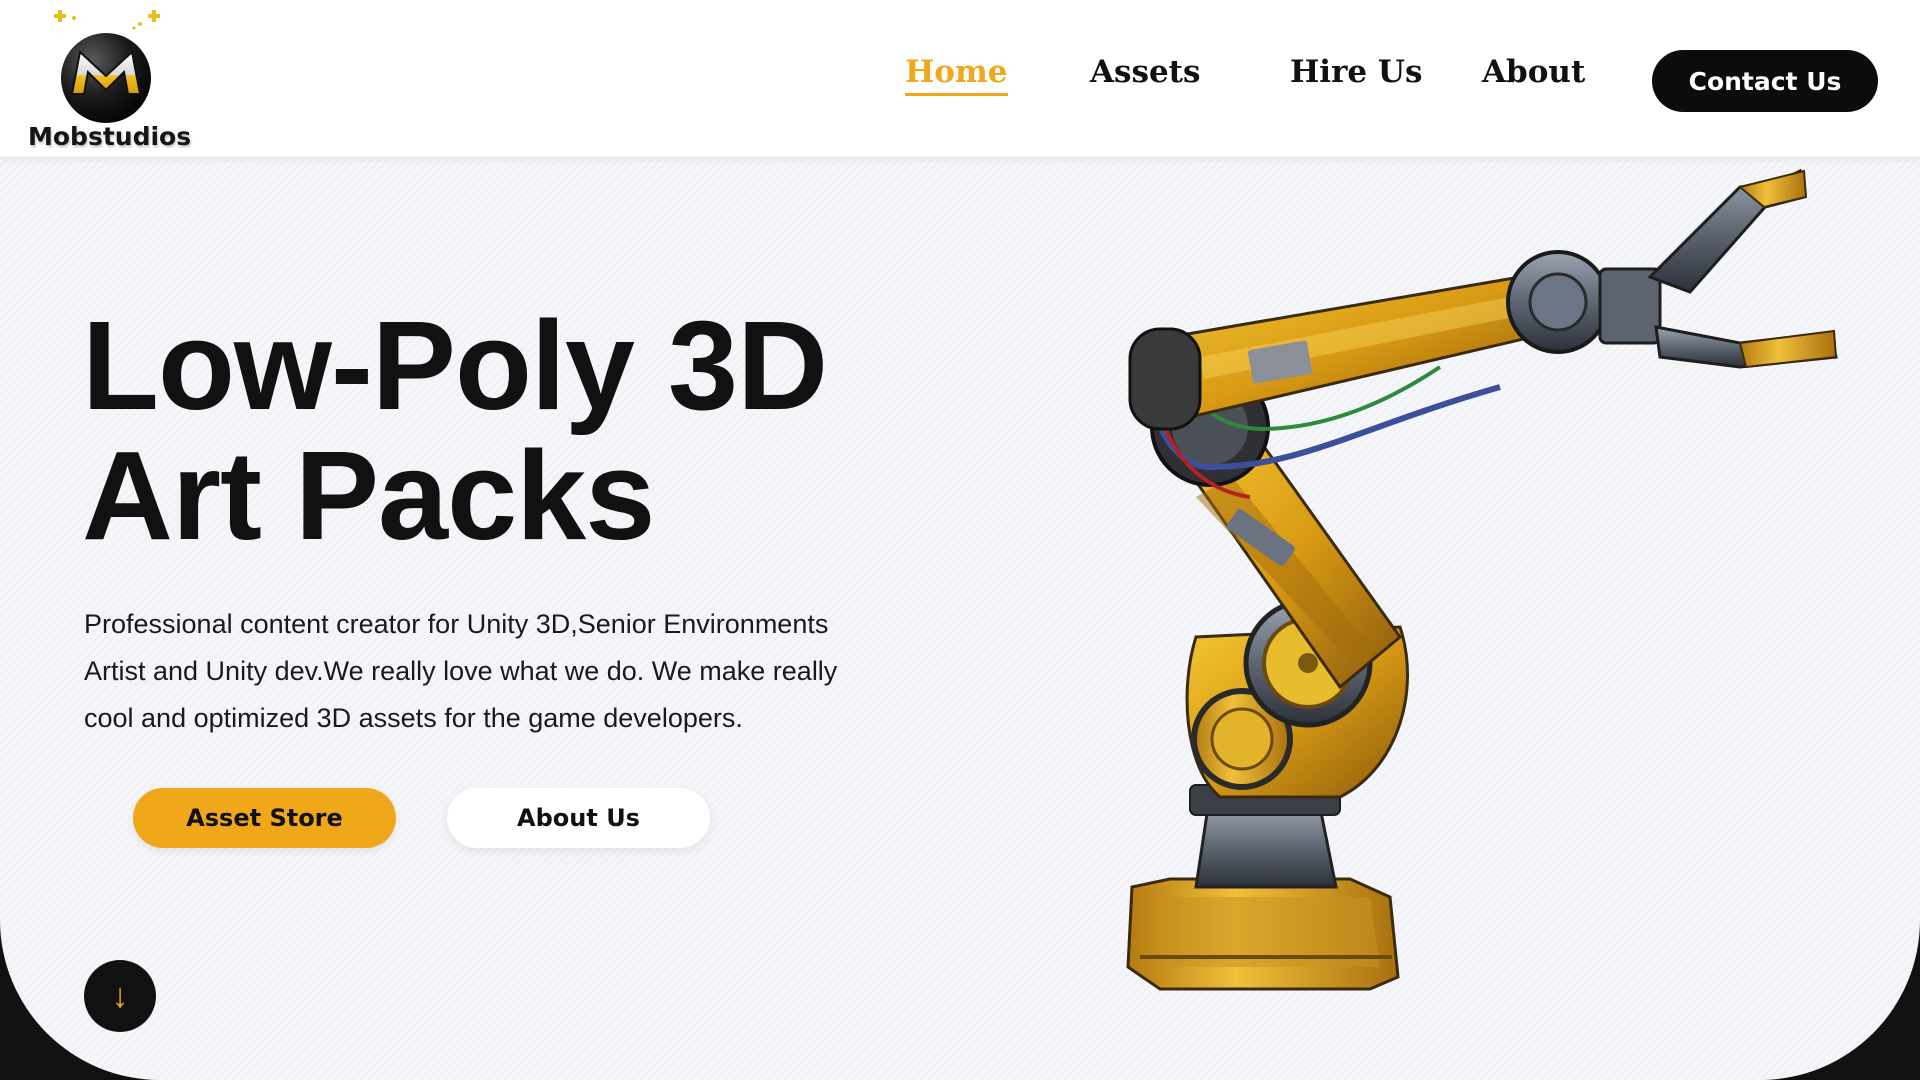 This screenshot has width=1920, height=1080. Describe the element at coordinates (368, 495) in the screenshot. I see `hero-title-line-2: Art Packs` at that location.